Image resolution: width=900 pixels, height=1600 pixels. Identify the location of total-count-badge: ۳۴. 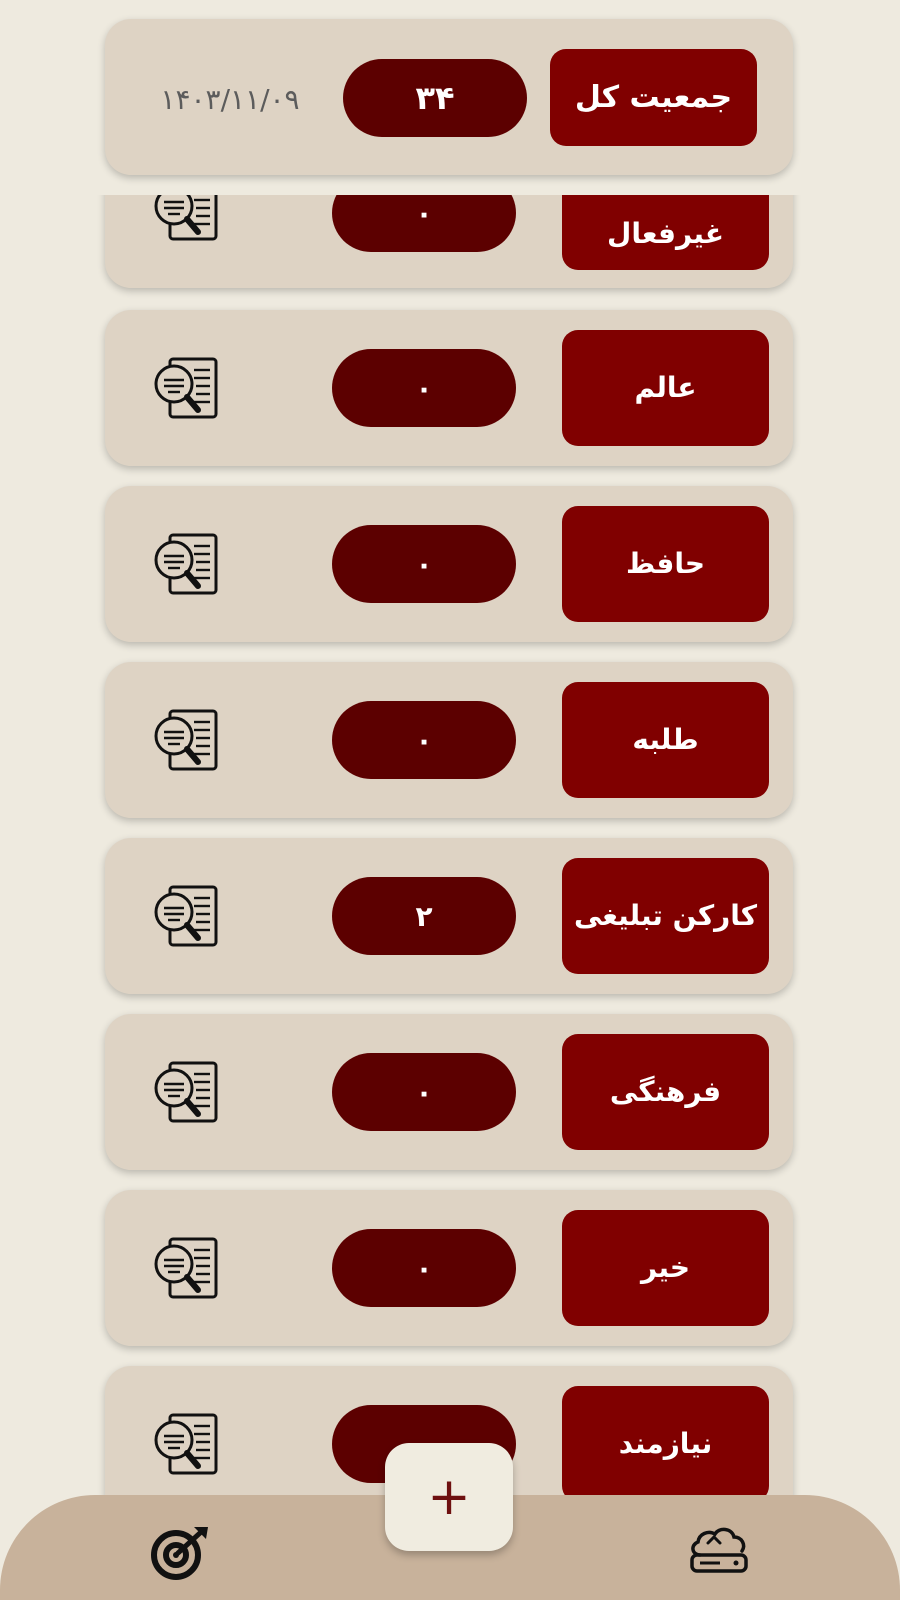
(435, 98).